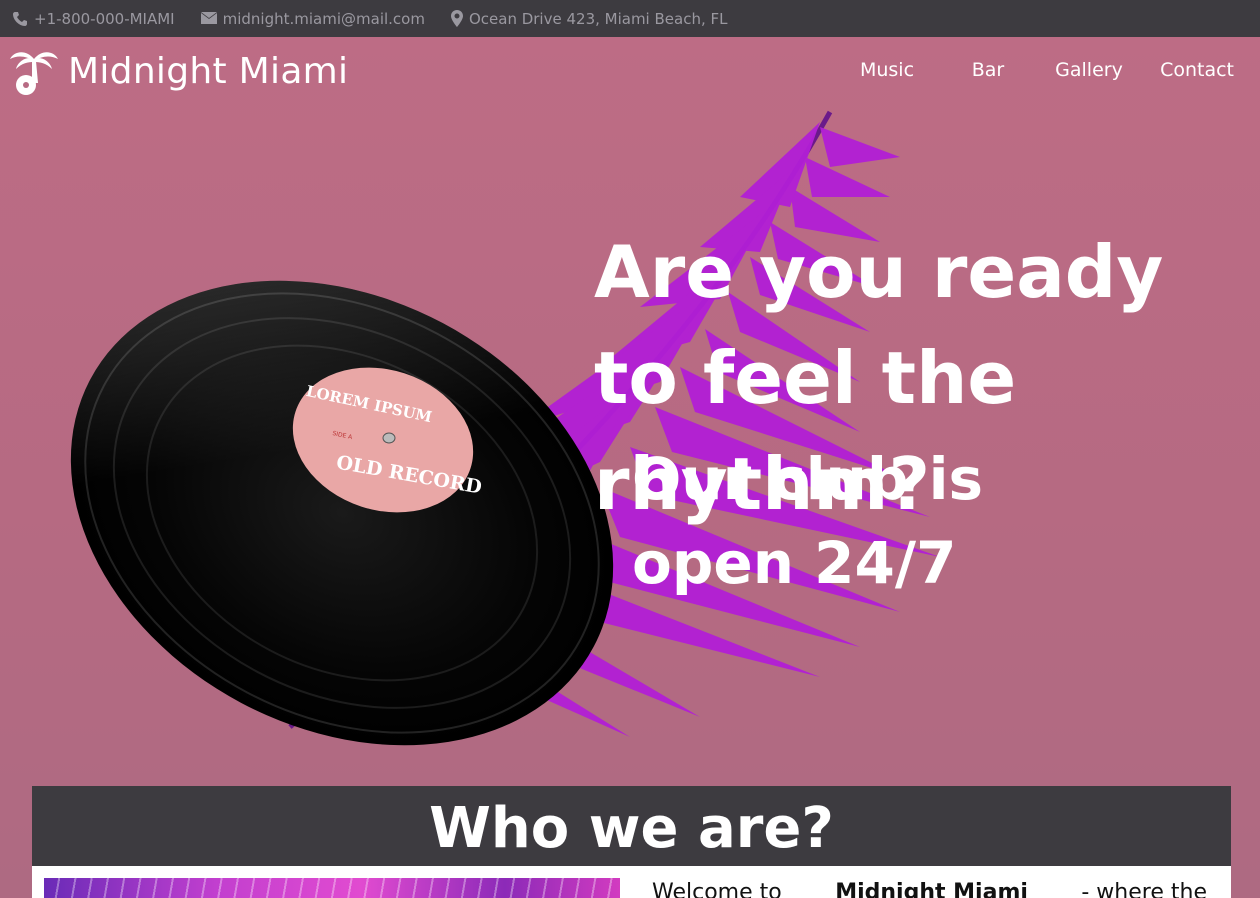  I want to click on hero-subline: Our club is open 24/7, so click(808, 521).